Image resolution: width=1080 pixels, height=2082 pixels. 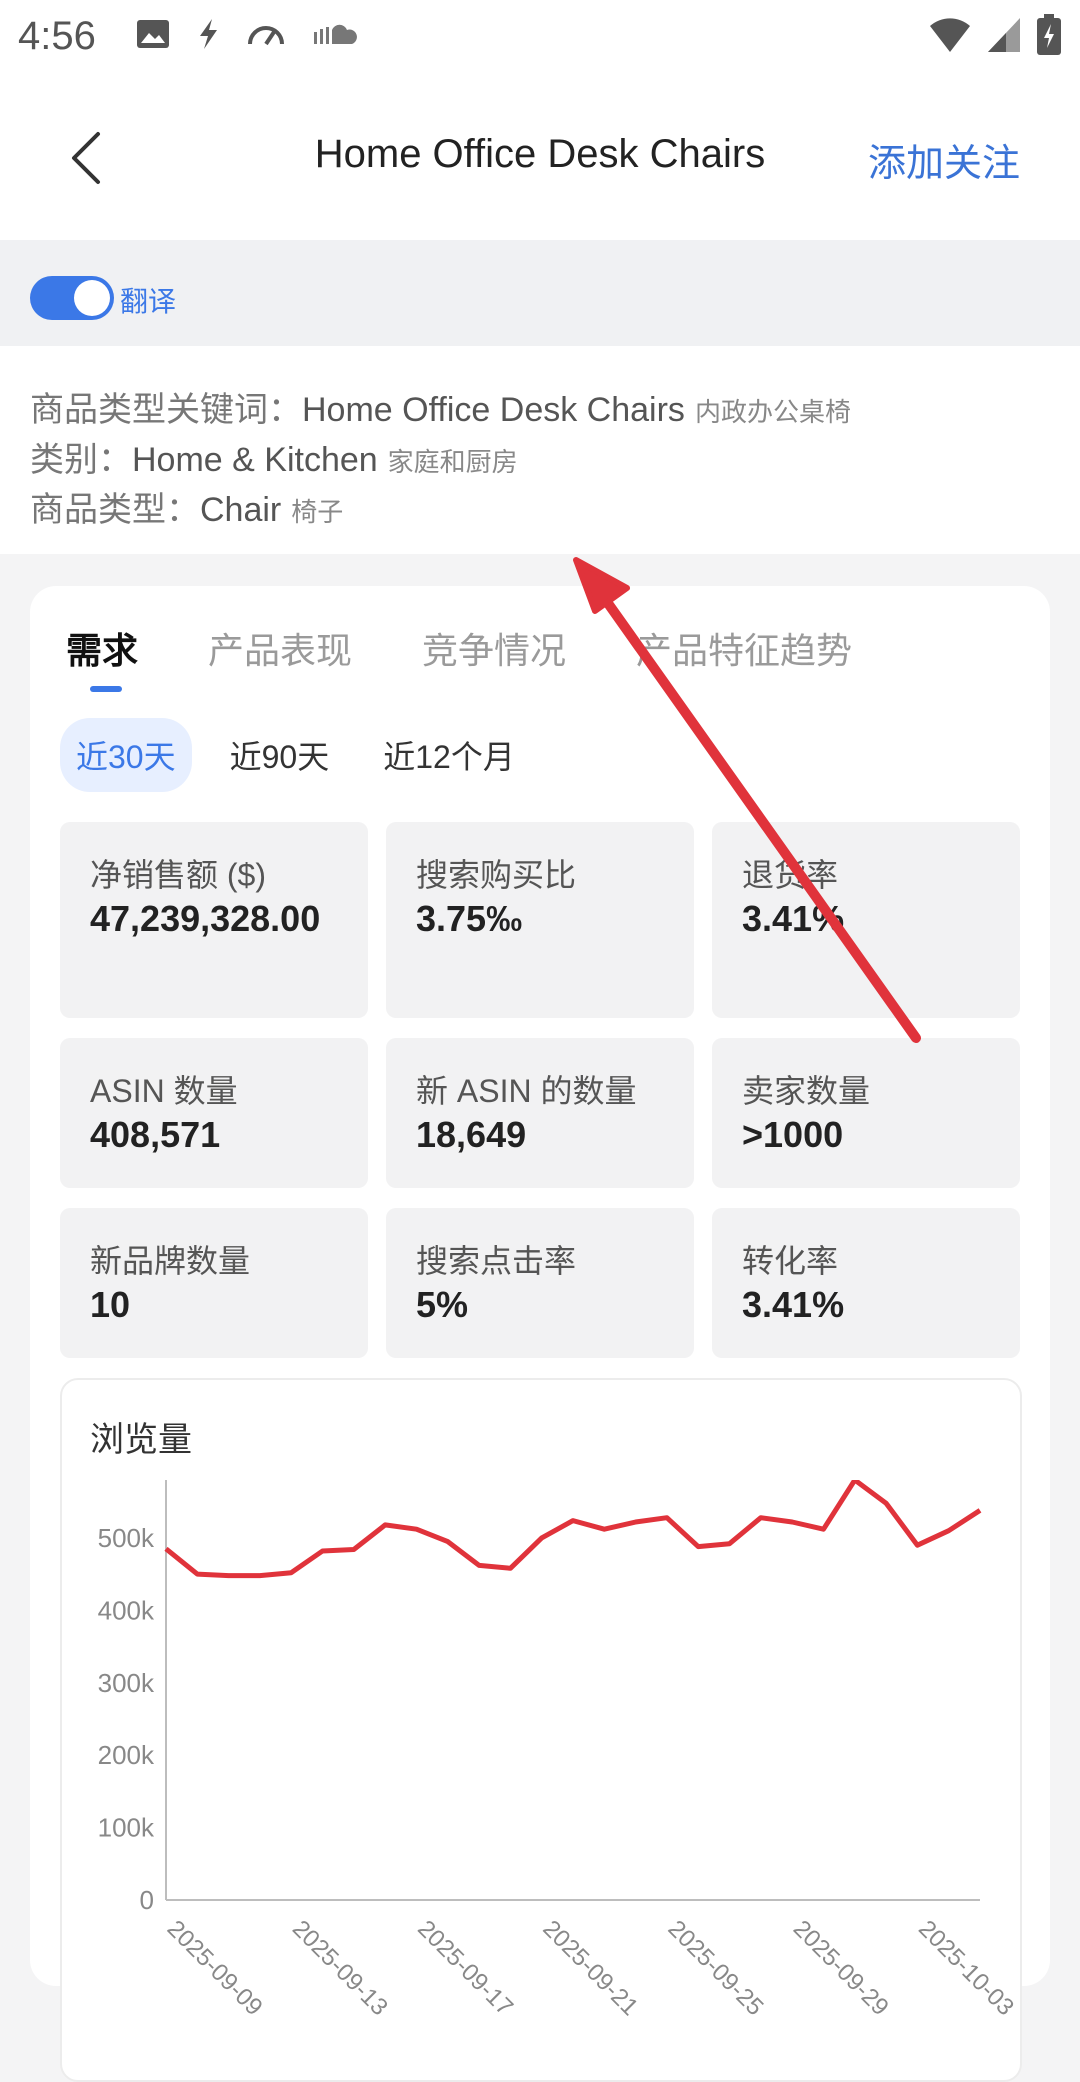 What do you see at coordinates (115, 510) in the screenshot?
I see `info-type-label: 商品类型：` at bounding box center [115, 510].